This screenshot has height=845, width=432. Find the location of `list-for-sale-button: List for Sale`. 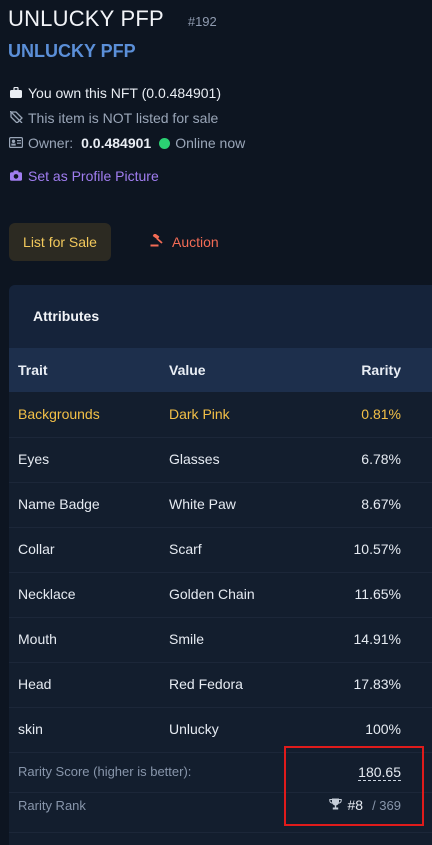

list-for-sale-button: List for Sale is located at coordinates (60, 242).